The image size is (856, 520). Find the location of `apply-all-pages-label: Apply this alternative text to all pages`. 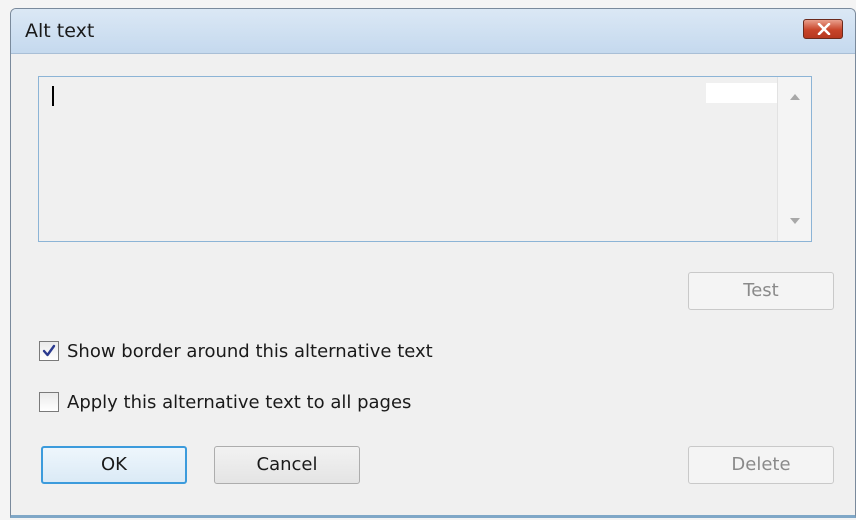

apply-all-pages-label: Apply this alternative text to all pages is located at coordinates (239, 402).